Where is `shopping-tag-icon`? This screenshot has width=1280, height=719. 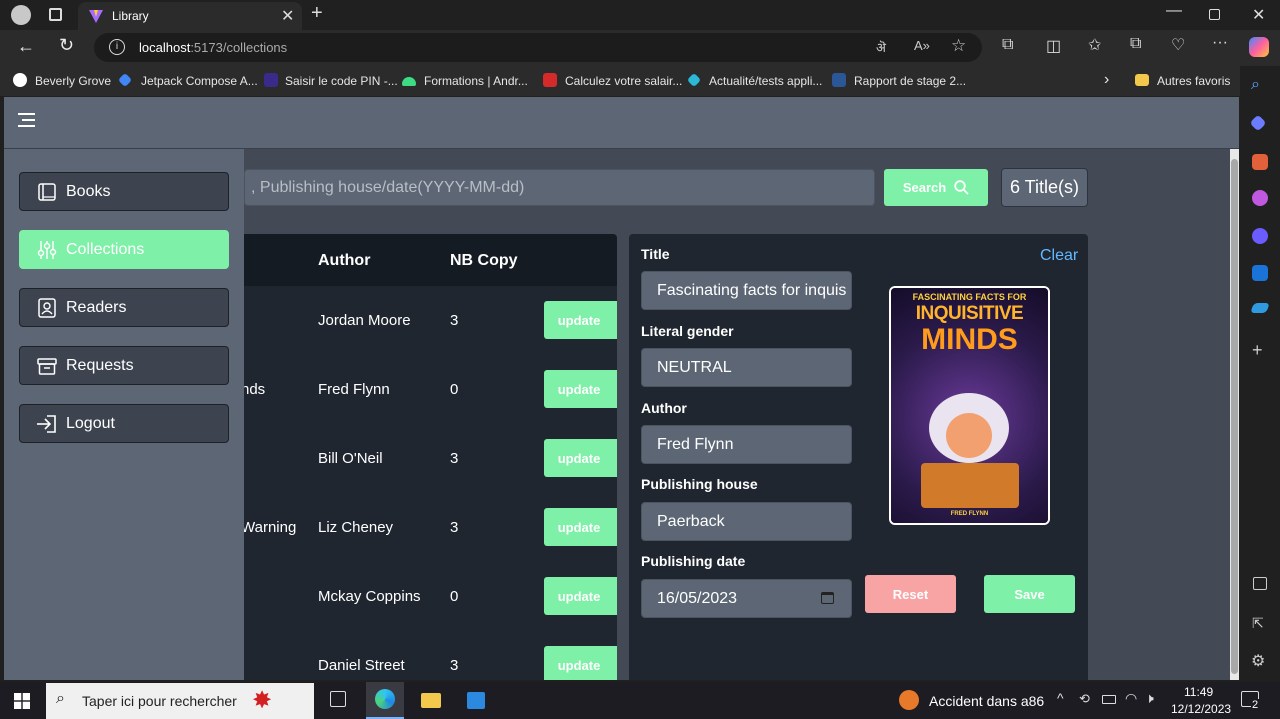 shopping-tag-icon is located at coordinates (1258, 123).